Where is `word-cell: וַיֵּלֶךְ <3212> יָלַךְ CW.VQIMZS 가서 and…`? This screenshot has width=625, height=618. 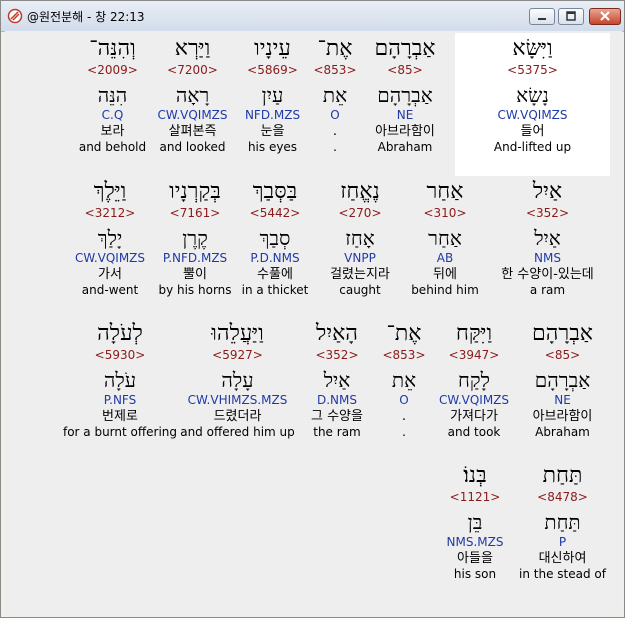
word-cell: וַיֵּלֶךְ <3212> יָלַךְ CW.VQIMZS 가서 and… is located at coordinates (110, 238).